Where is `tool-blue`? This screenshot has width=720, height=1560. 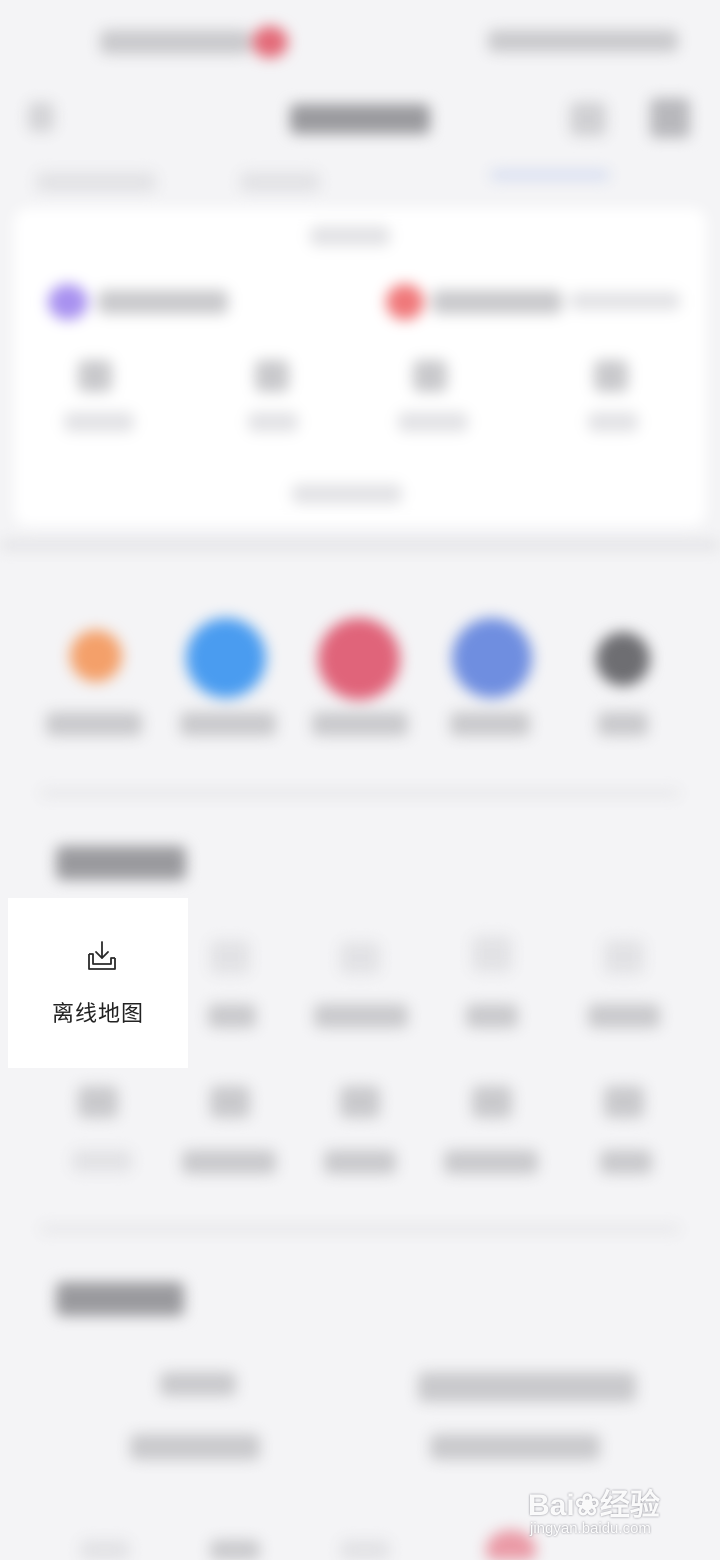 tool-blue is located at coordinates (226, 658).